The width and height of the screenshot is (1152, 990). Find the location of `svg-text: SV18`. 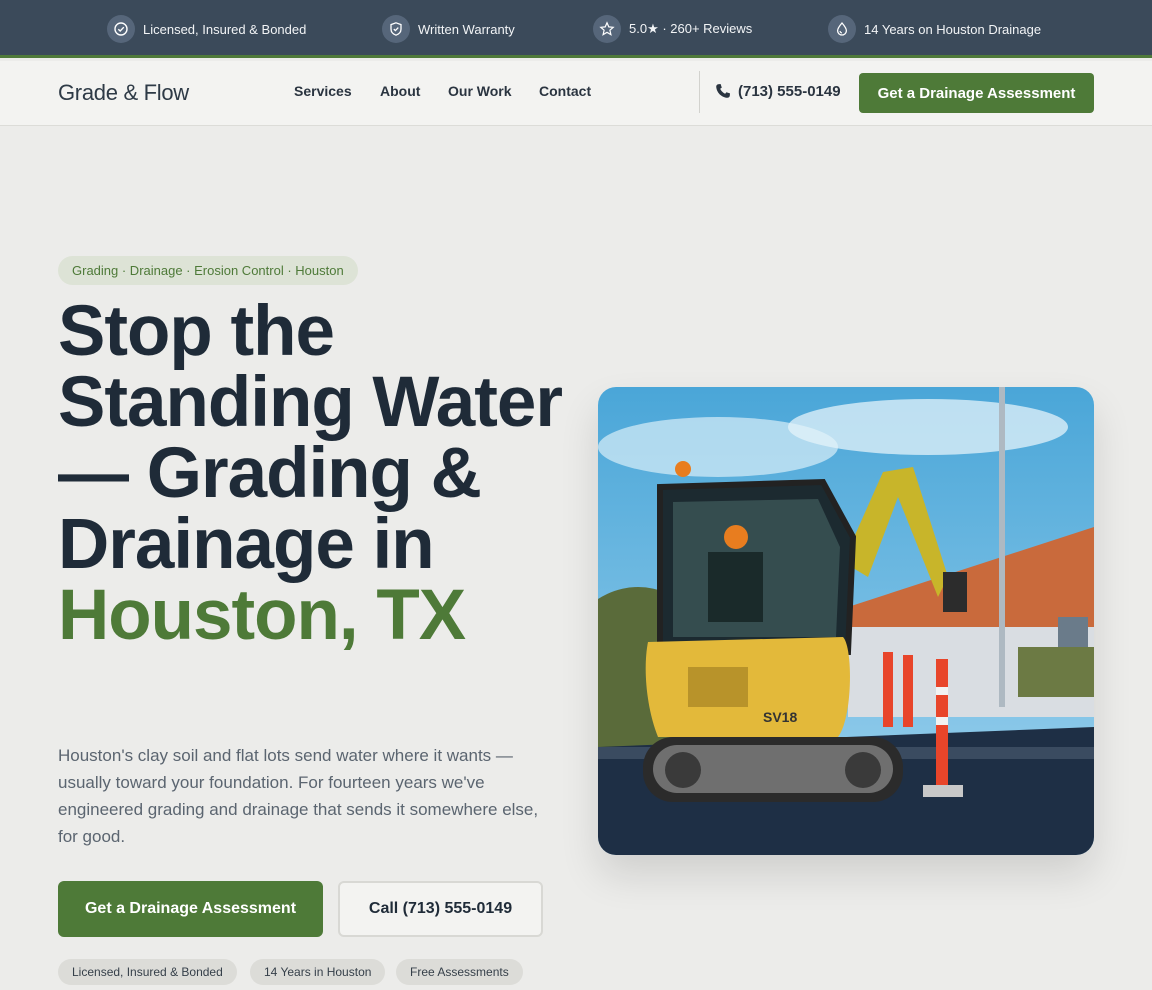

svg-text: SV18 is located at coordinates (780, 717).